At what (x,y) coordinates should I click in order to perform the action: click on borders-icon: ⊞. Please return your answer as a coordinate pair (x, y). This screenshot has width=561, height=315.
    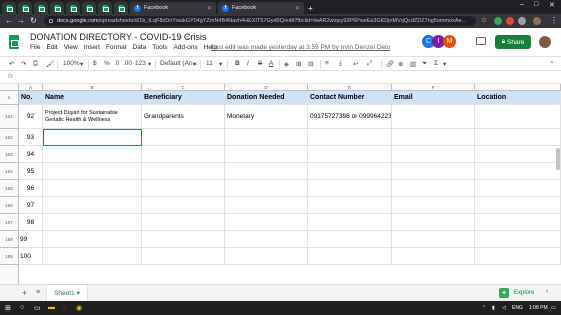
    Looking at the image, I should click on (298, 64).